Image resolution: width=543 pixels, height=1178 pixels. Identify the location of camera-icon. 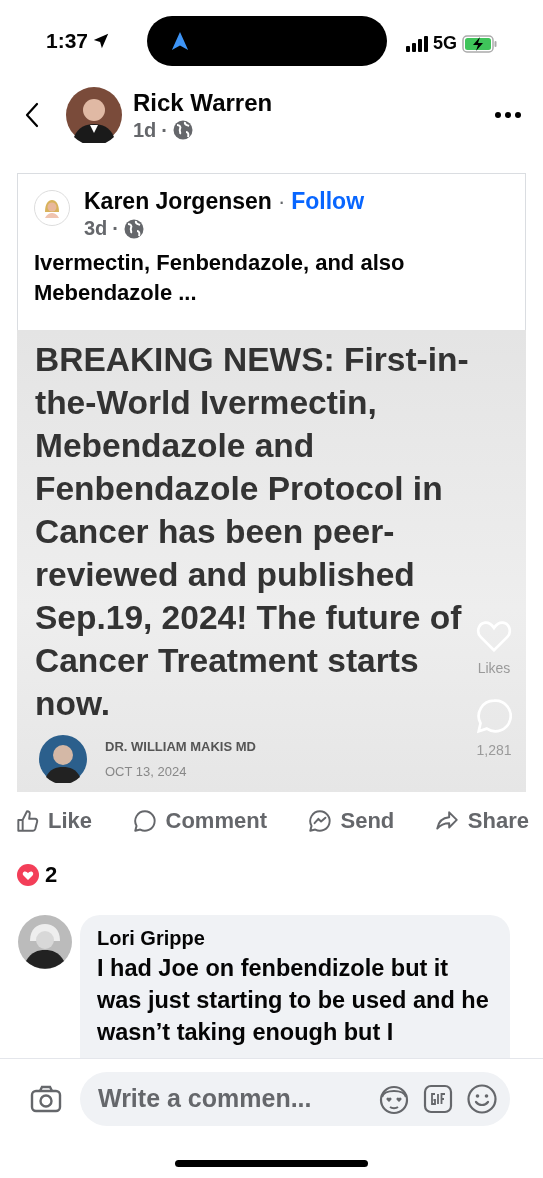
(46, 1098).